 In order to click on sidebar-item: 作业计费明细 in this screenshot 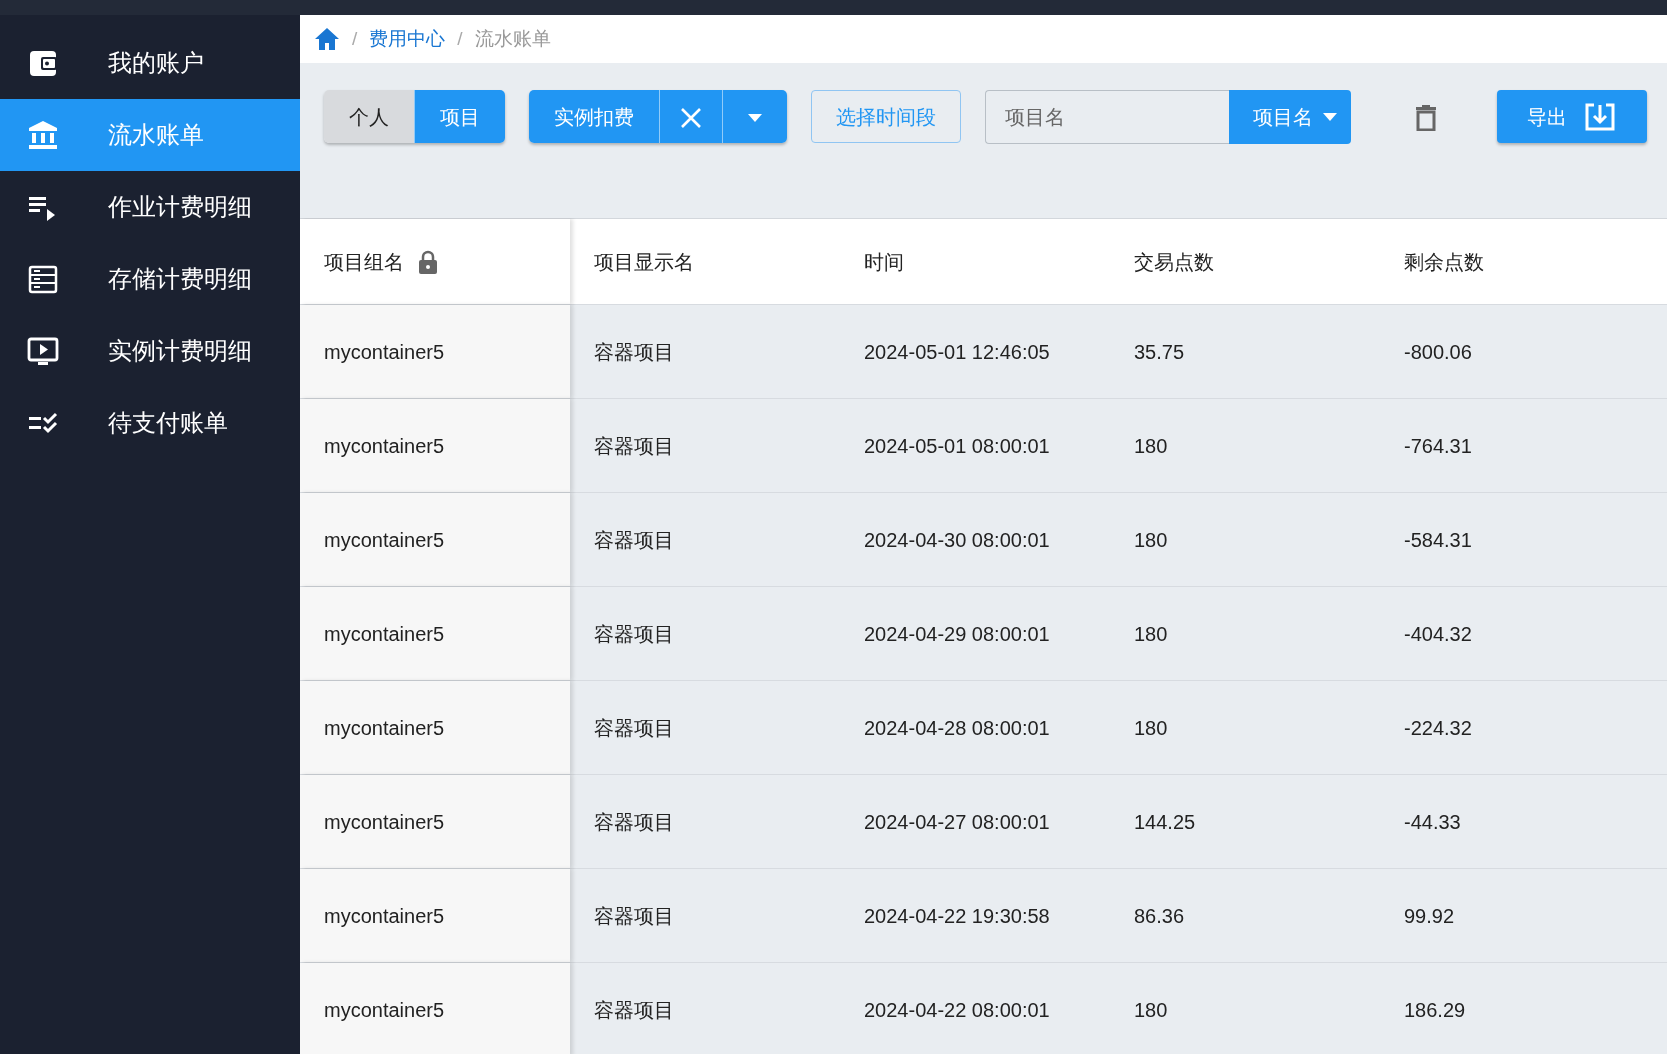, I will do `click(150, 207)`.